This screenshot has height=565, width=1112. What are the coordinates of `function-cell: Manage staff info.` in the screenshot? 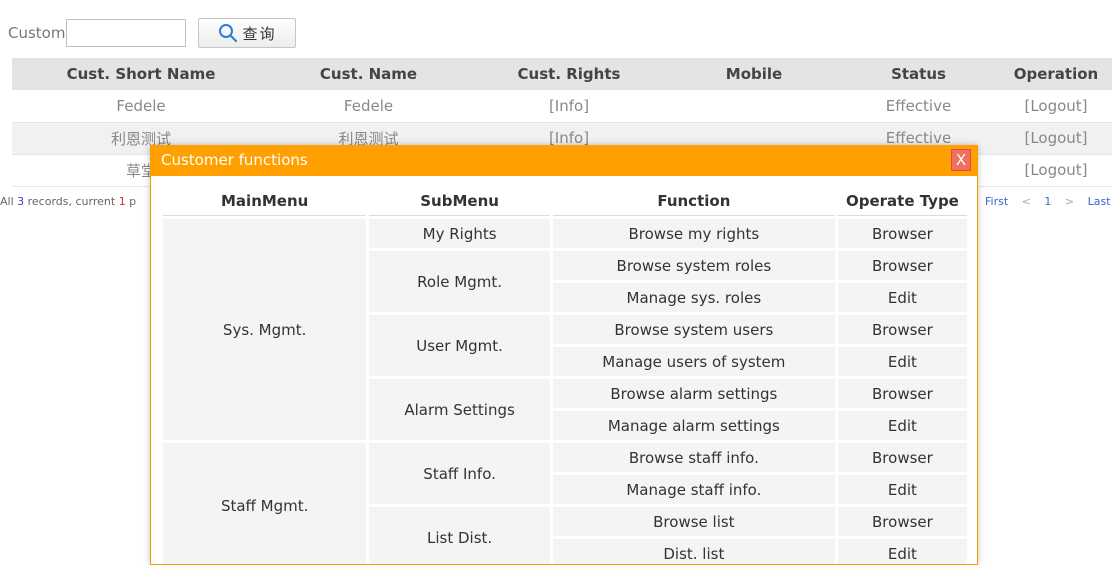 It's located at (693, 489).